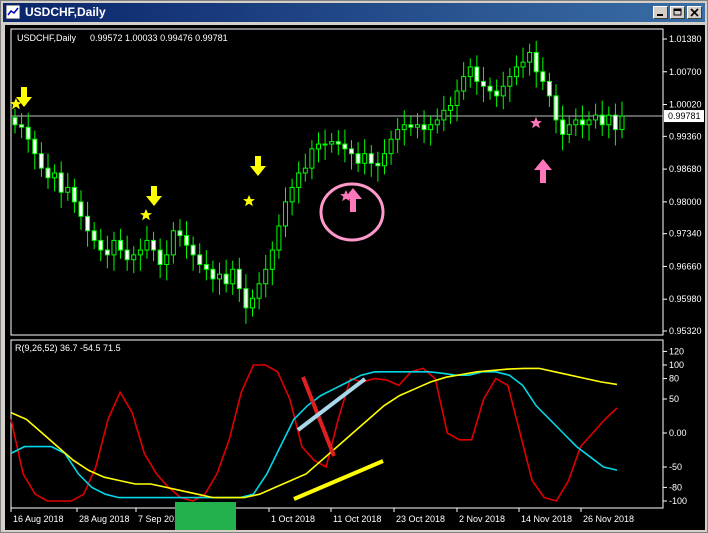  Describe the element at coordinates (674, 399) in the screenshot. I see `indicator-tick-label: 50` at that location.